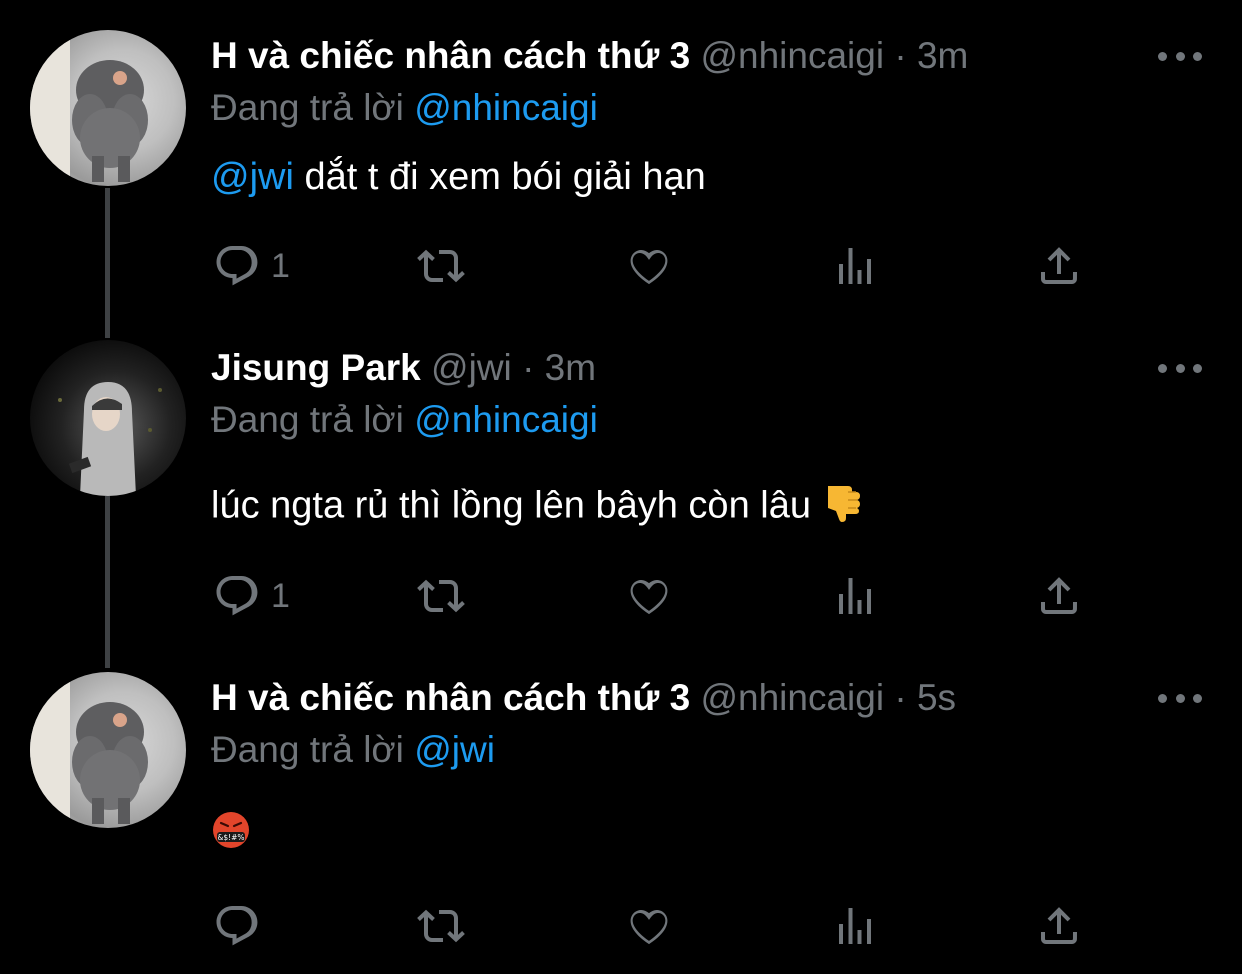 This screenshot has width=1242, height=974. I want to click on tweet-text: @jwi dắt t đi xem bói giải hạn, so click(458, 177).